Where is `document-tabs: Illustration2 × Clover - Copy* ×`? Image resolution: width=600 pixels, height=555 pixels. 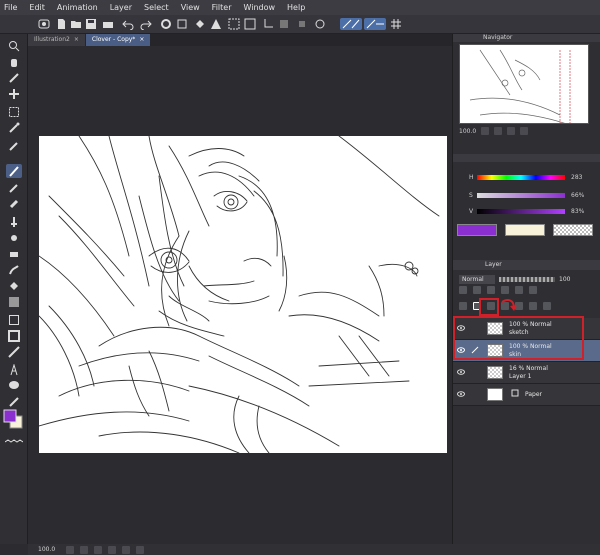
document-tabs: Illustration2 × Clover - Copy* × is located at coordinates (240, 40).